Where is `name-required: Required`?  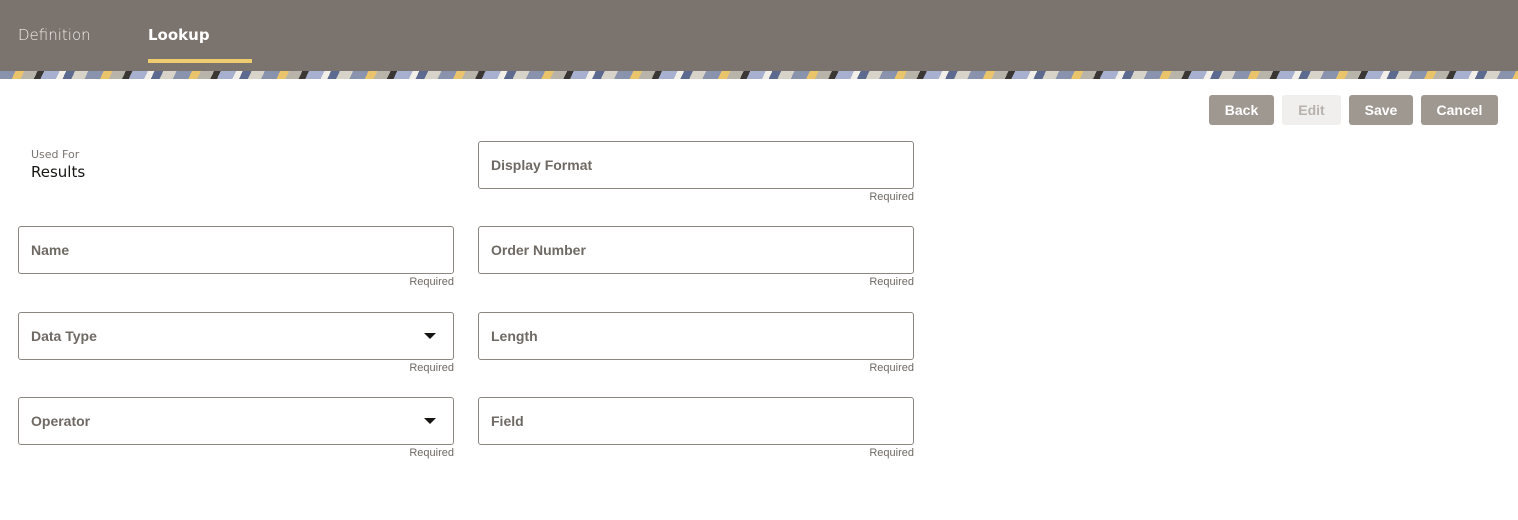
name-required: Required is located at coordinates (431, 282).